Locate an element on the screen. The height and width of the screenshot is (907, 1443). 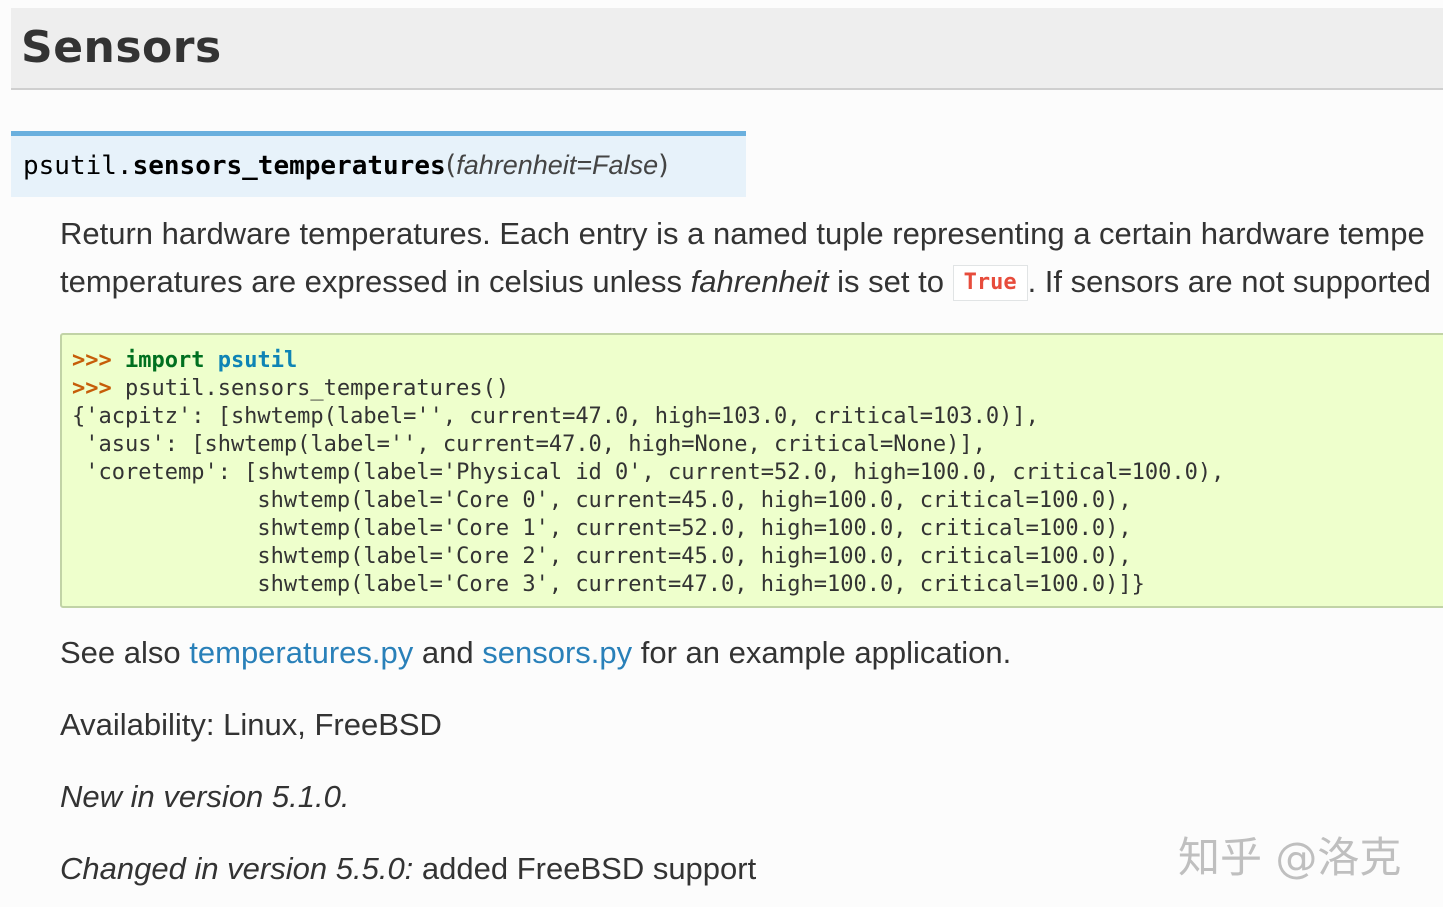
see-also-text: and is located at coordinates (448, 652).